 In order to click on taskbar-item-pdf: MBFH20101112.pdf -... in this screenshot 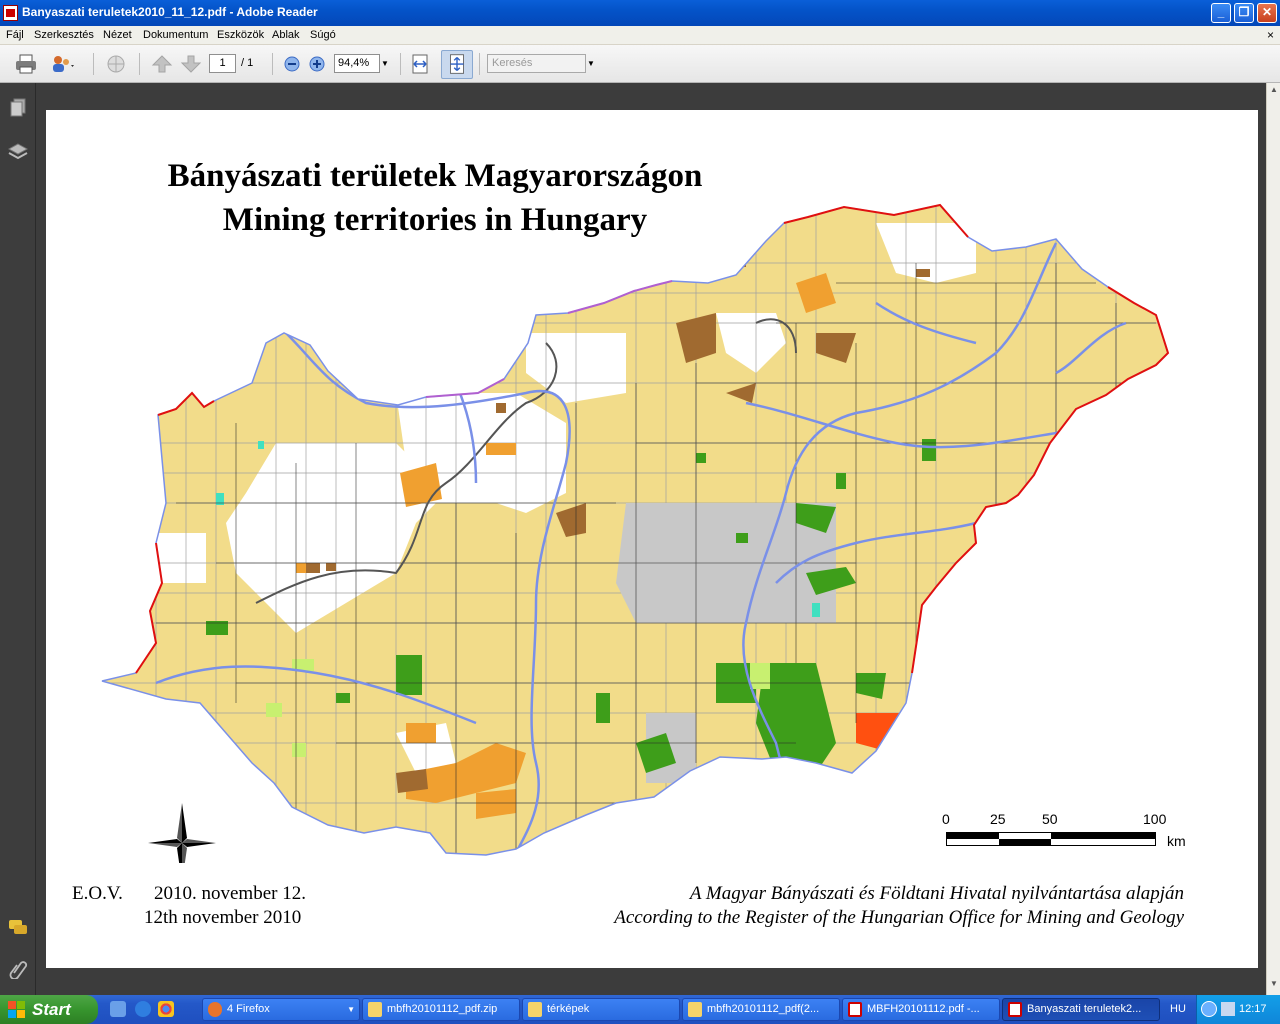, I will do `click(921, 1009)`.